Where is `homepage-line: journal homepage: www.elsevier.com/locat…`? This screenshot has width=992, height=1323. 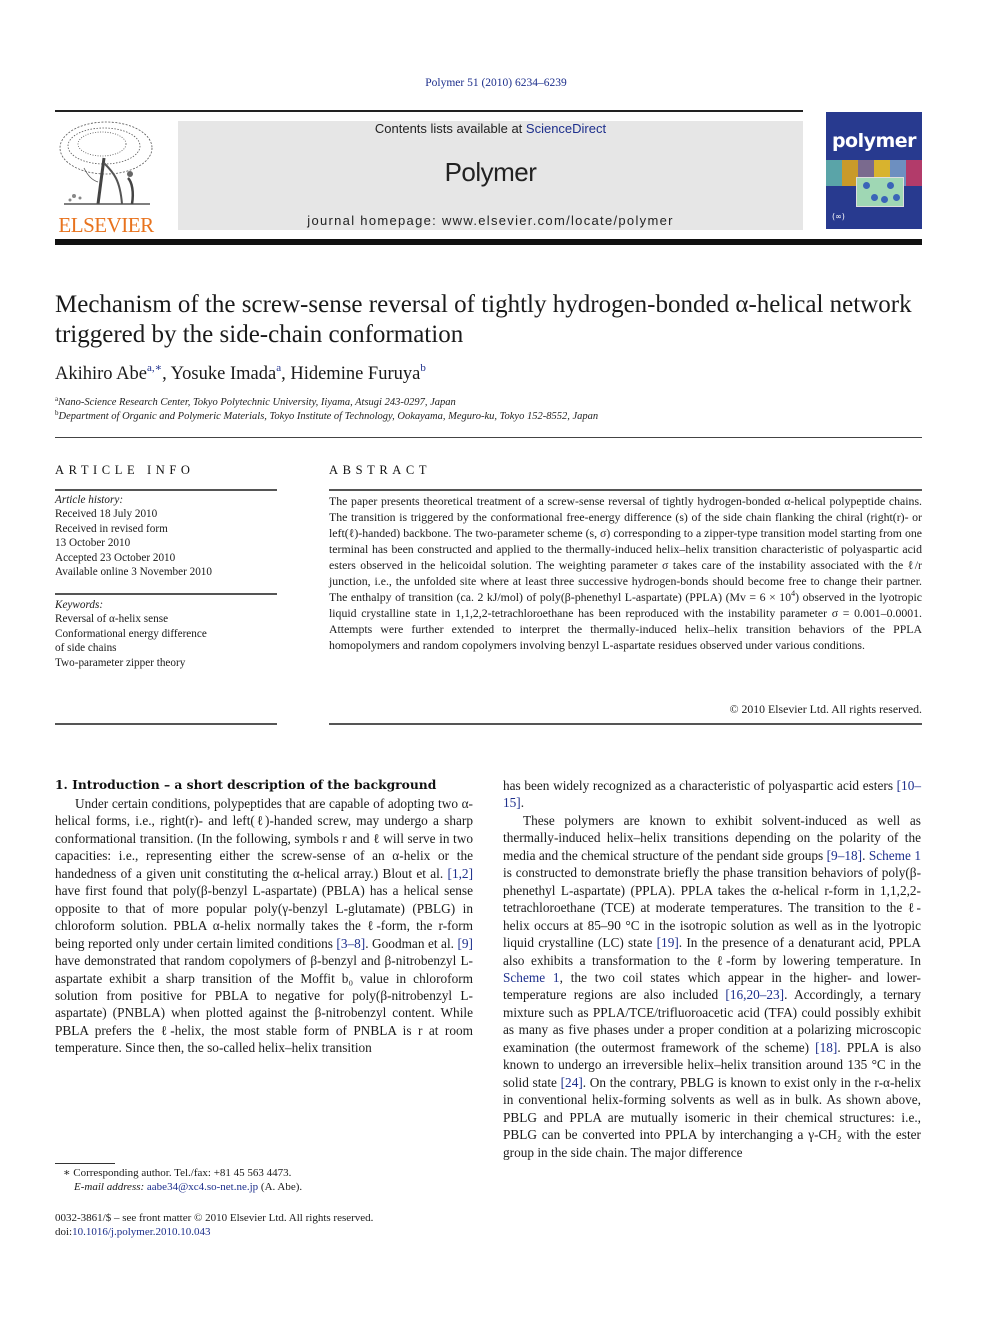
homepage-line: journal homepage: www.elsevier.com/locat… is located at coordinates (490, 220).